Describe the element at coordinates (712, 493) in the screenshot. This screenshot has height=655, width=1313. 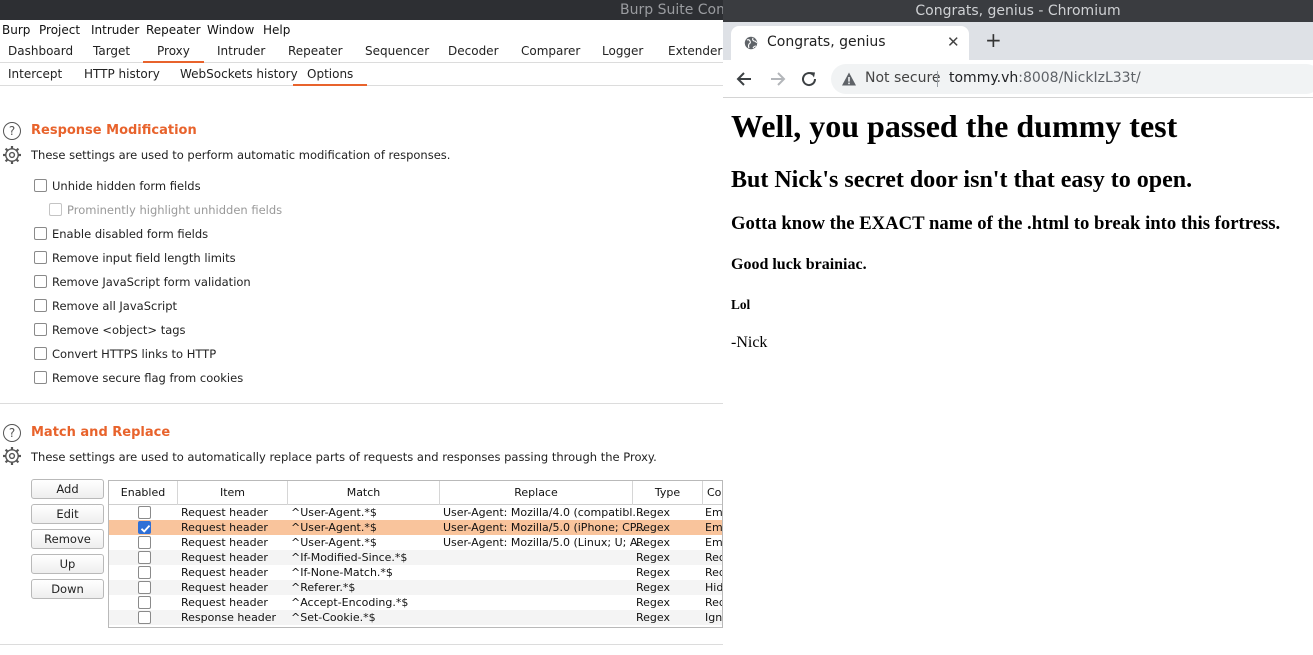
I see `column-header-comment: Comment` at that location.